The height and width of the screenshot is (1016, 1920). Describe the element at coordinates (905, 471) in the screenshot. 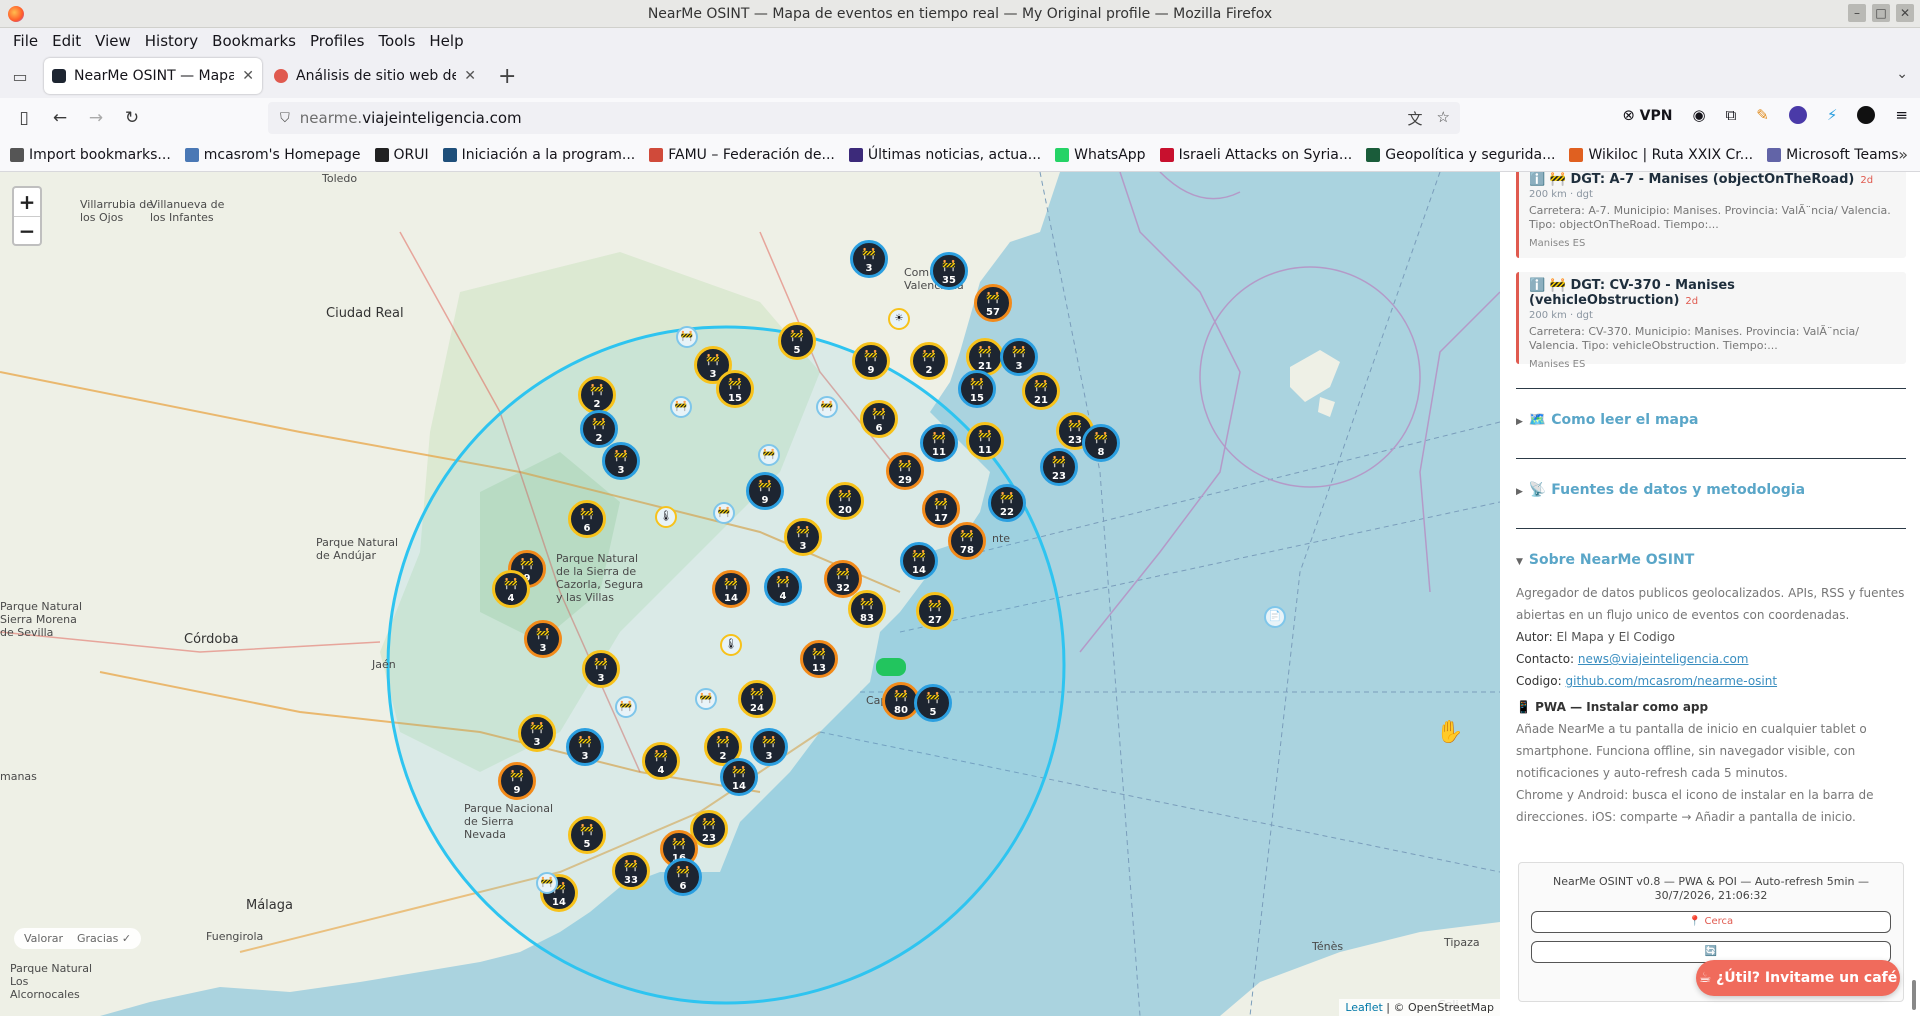

I see `event-cluster-marker: 🚧 29` at that location.